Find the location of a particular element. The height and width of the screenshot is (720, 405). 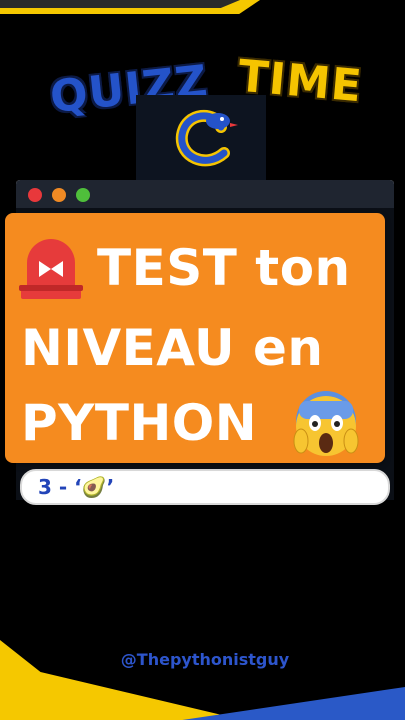

screaming-face-icon is located at coordinates (326, 423).